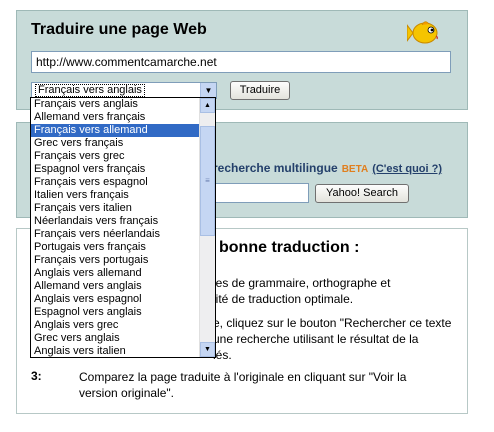 The height and width of the screenshot is (432, 494). Describe the element at coordinates (116, 325) in the screenshot. I see `language-option: Anglais vers grec` at that location.